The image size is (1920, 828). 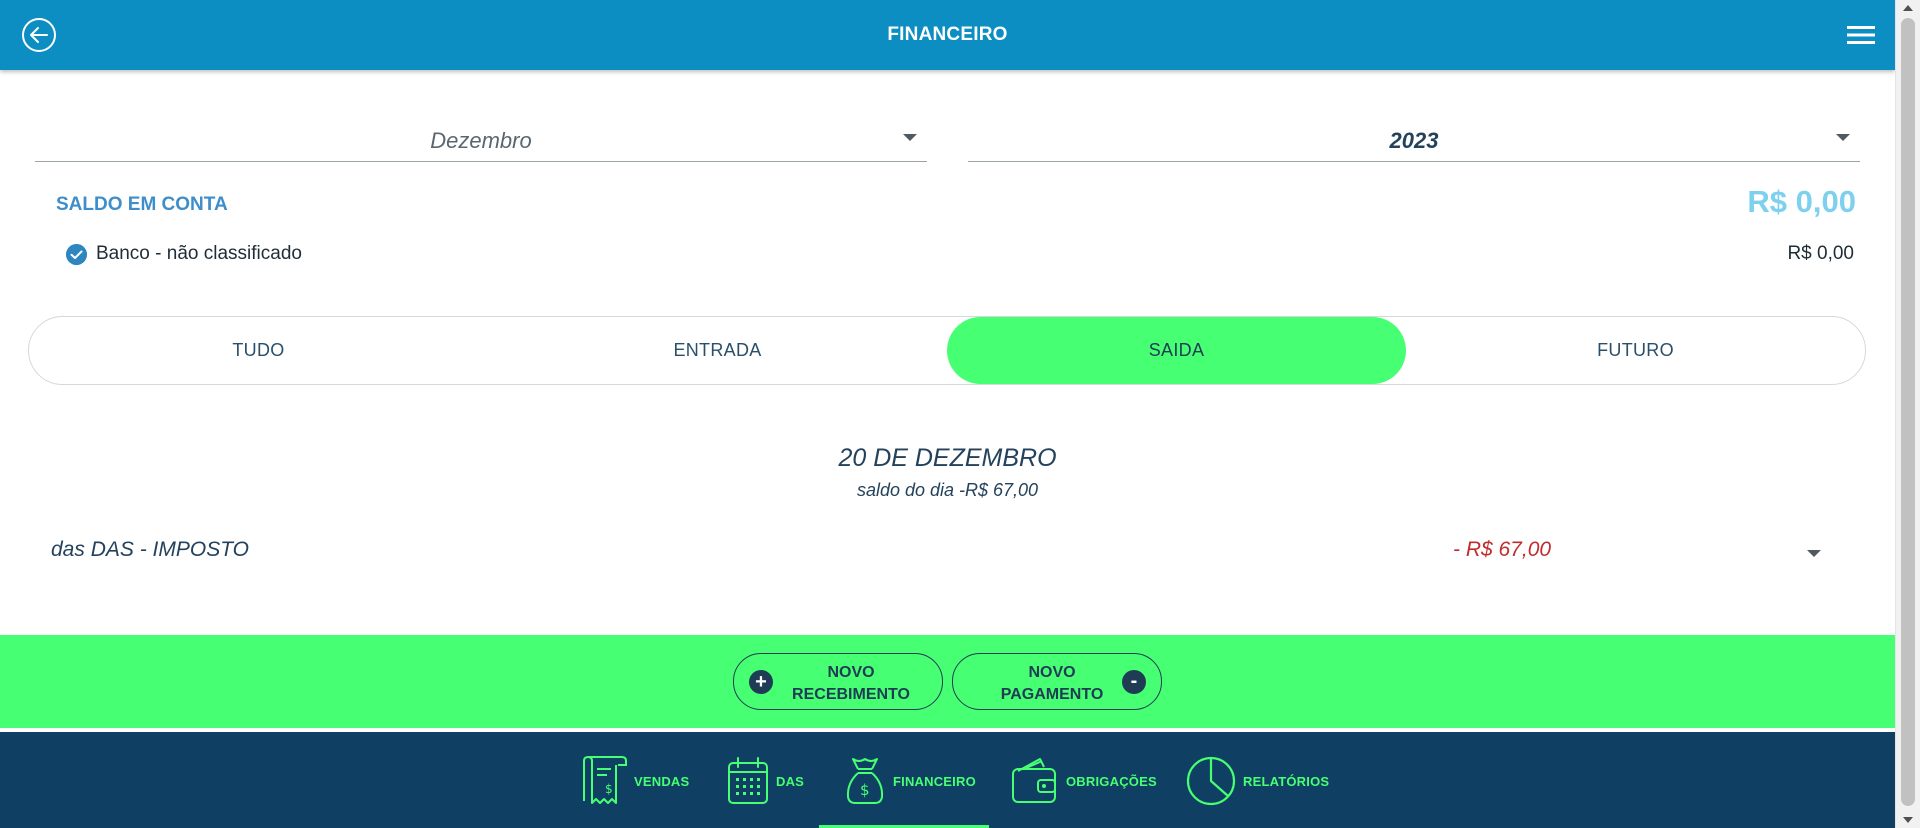 What do you see at coordinates (1814, 553) in the screenshot?
I see `expand-caret-icon` at bounding box center [1814, 553].